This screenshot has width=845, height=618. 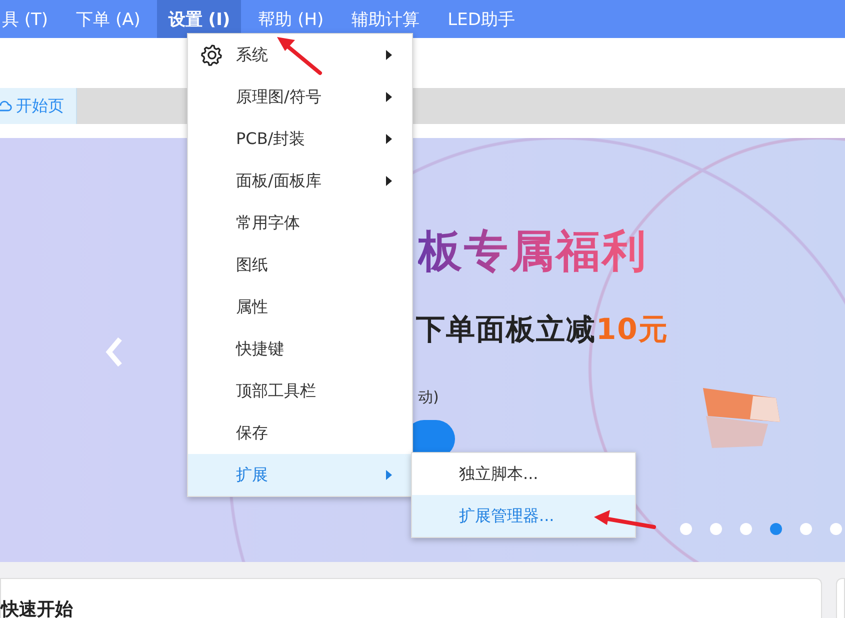 What do you see at coordinates (6, 106) in the screenshot?
I see `cloud-icon` at bounding box center [6, 106].